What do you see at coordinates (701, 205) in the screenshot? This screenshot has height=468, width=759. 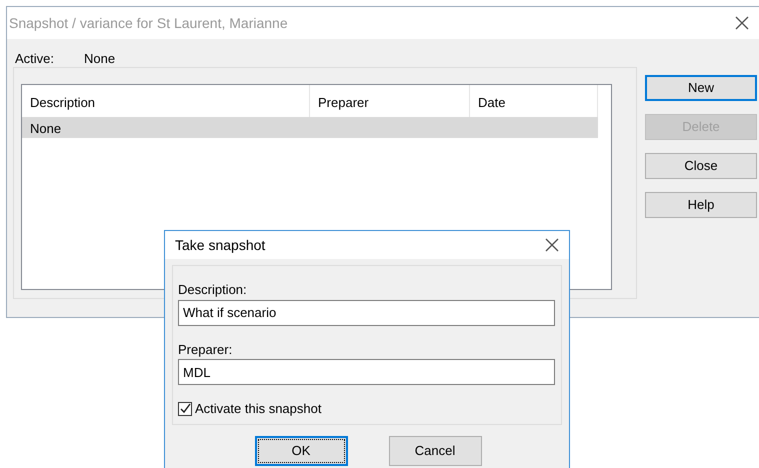 I see `dialog-button: Help` at bounding box center [701, 205].